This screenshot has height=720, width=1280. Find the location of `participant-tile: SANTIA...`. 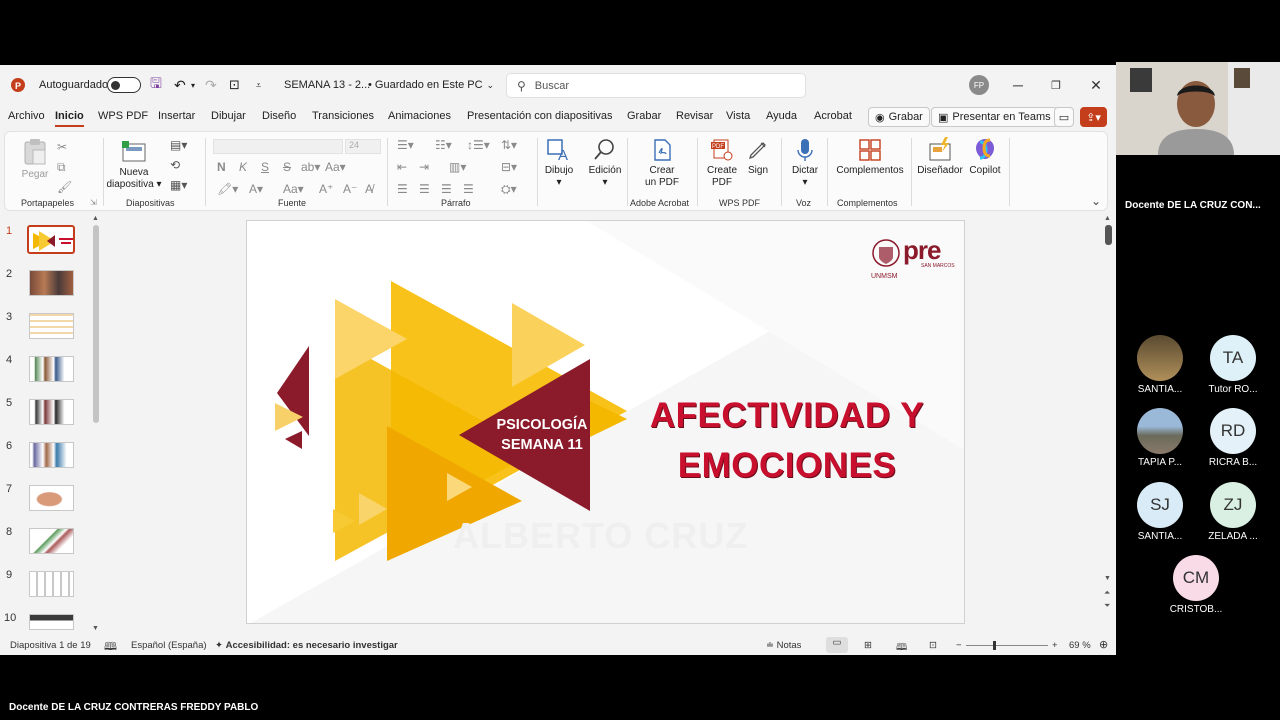

participant-tile: SANTIA... is located at coordinates (1160, 365).